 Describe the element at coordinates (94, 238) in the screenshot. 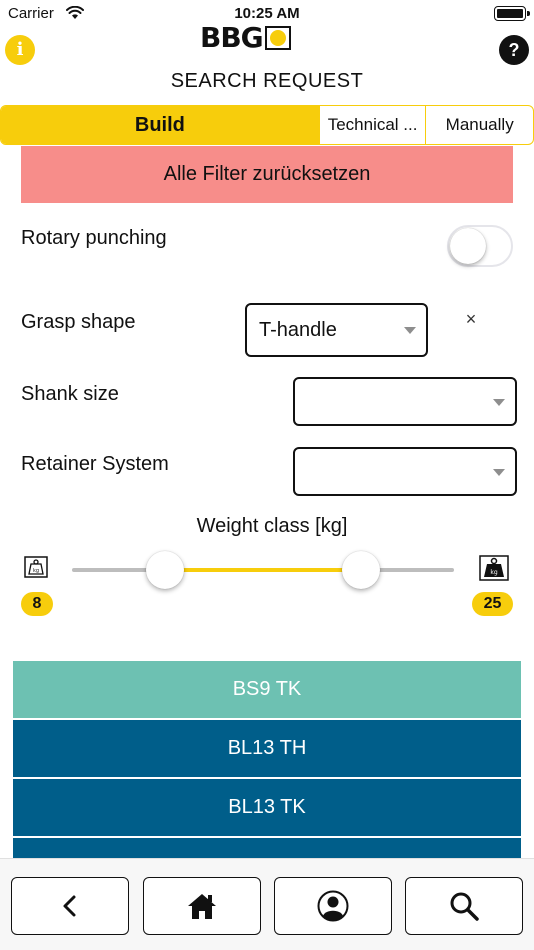

I see `rotary-punching-label: Rotary punching` at that location.